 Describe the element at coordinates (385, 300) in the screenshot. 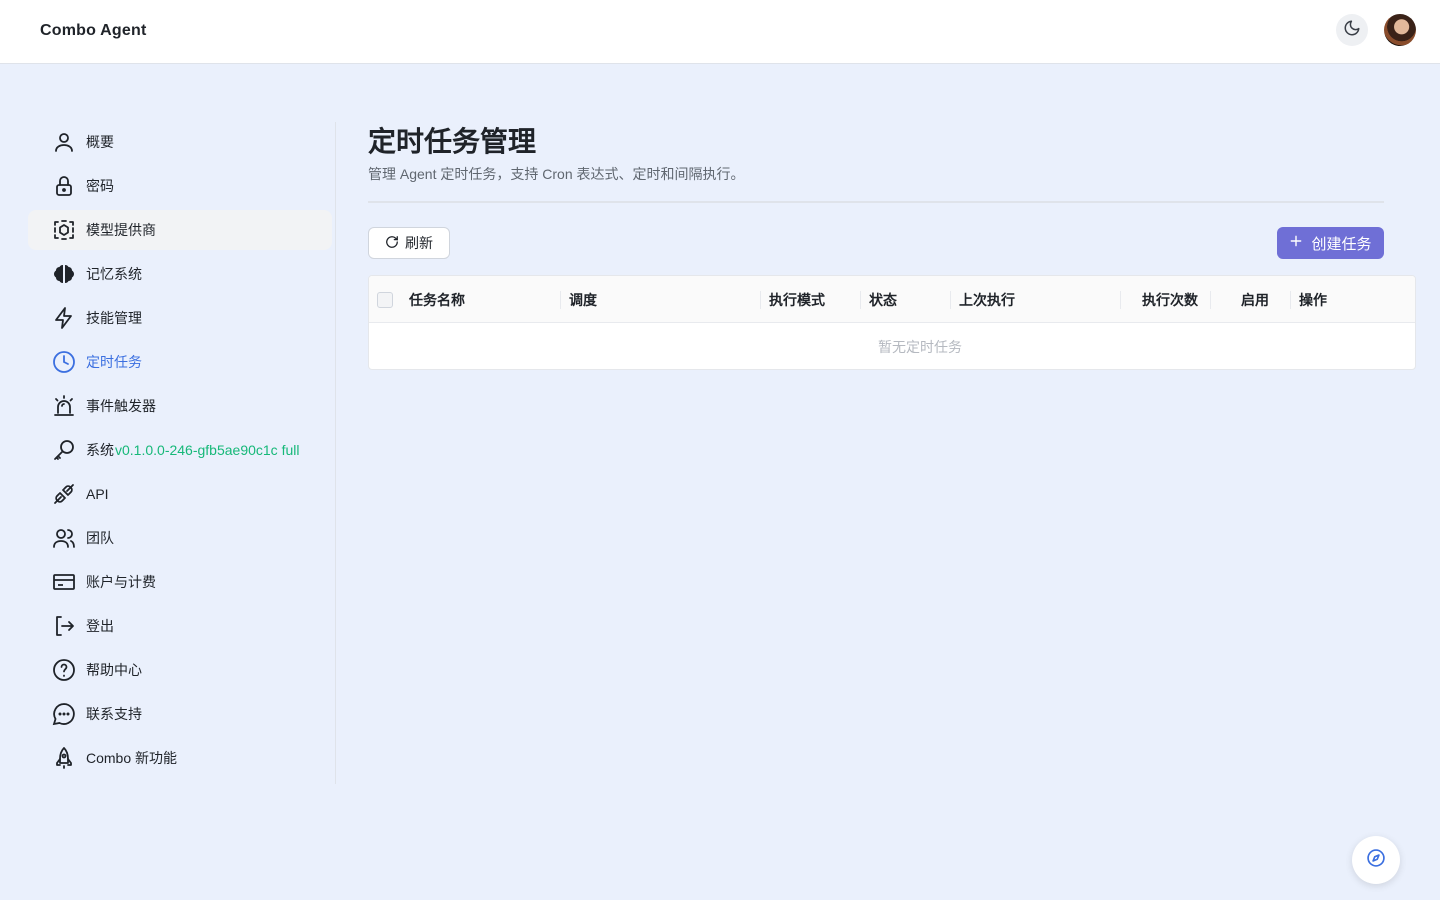

I see `select-all-checkbox` at that location.